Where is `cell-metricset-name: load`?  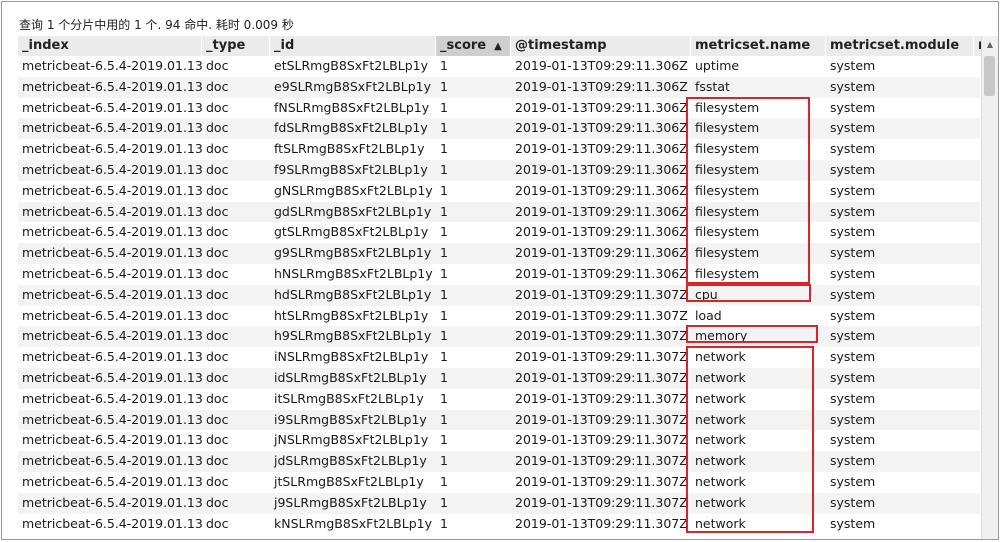 cell-metricset-name: load is located at coordinates (708, 315).